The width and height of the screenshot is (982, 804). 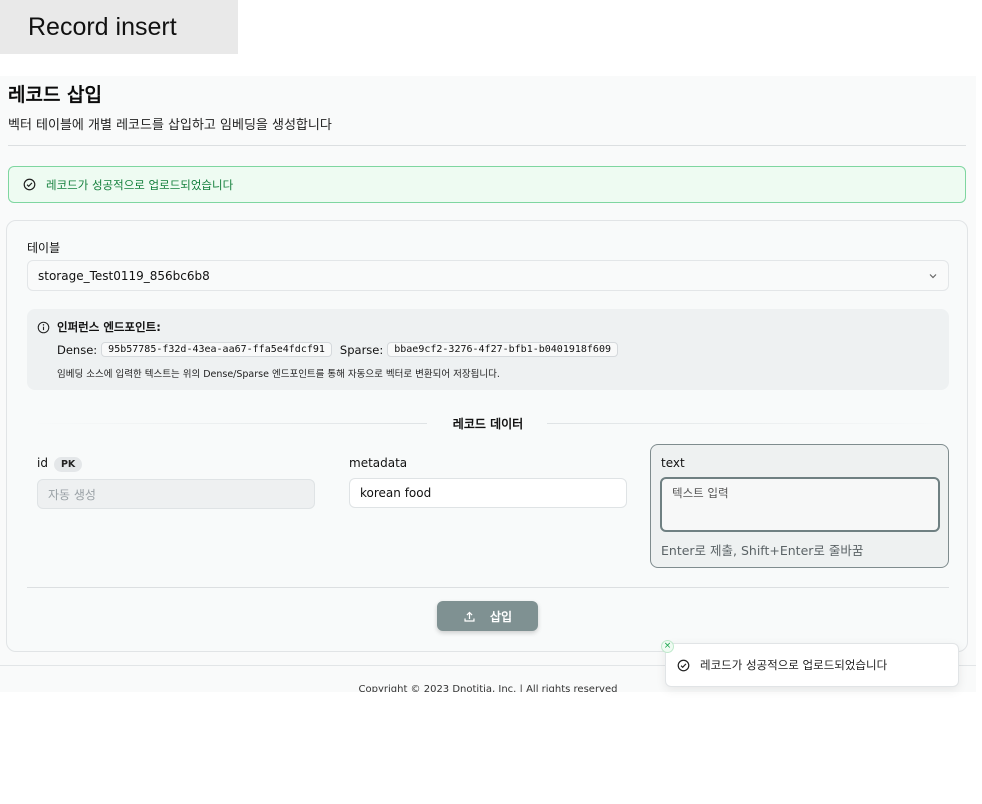 I want to click on inference-header: 인퍼런스 엔드포인트:, so click(x=99, y=327).